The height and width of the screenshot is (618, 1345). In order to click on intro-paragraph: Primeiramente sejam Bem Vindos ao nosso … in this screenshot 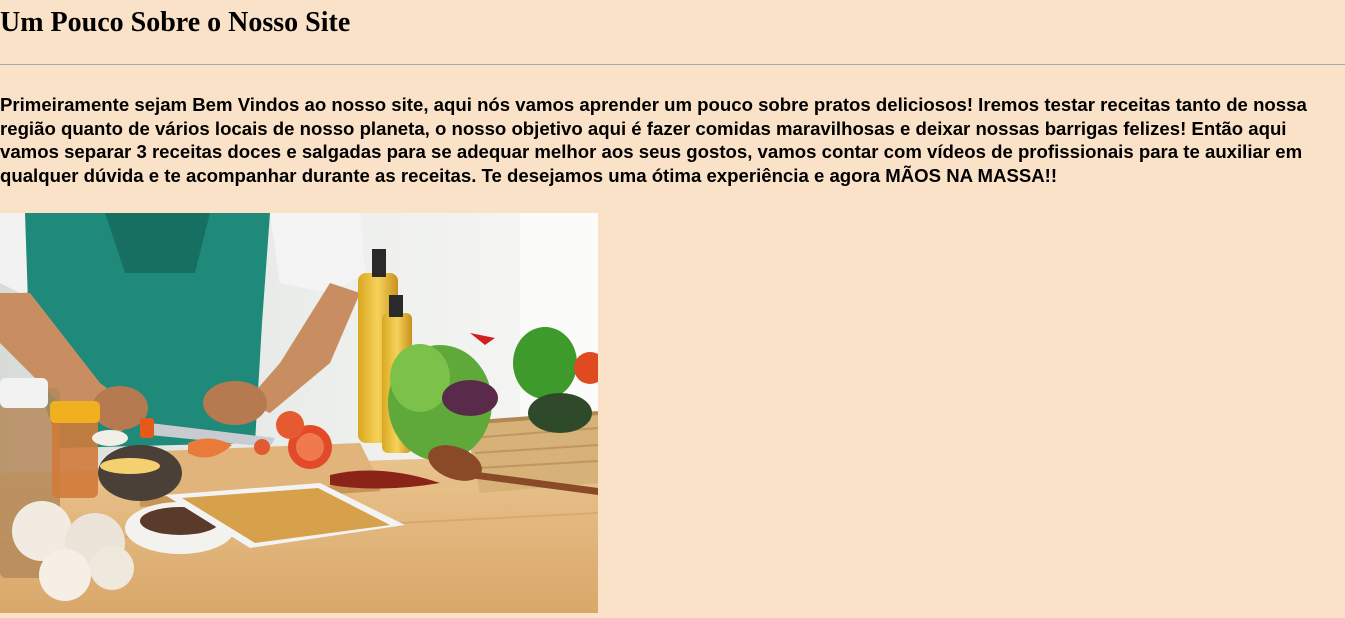, I will do `click(653, 140)`.